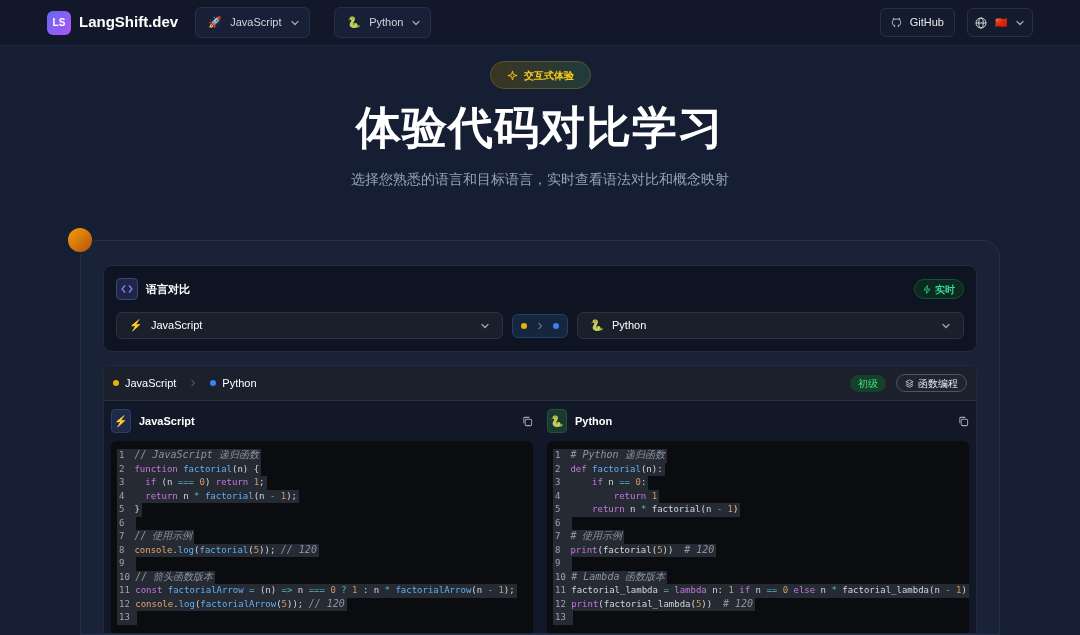 The height and width of the screenshot is (635, 1080). Describe the element at coordinates (909, 383) in the screenshot. I see `layers-icon` at that location.